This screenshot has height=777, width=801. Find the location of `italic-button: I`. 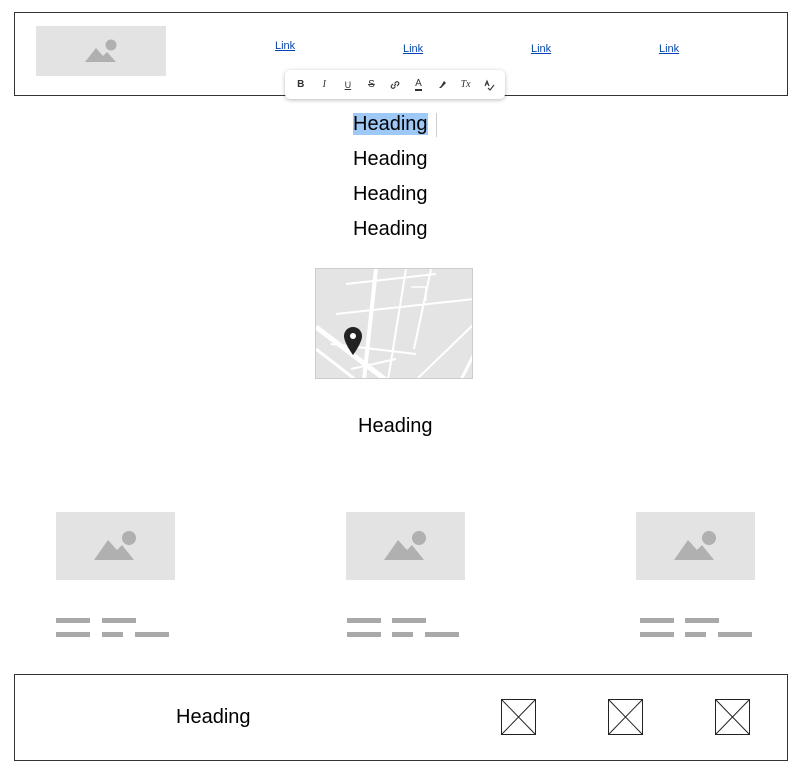

italic-button: I is located at coordinates (324, 85).